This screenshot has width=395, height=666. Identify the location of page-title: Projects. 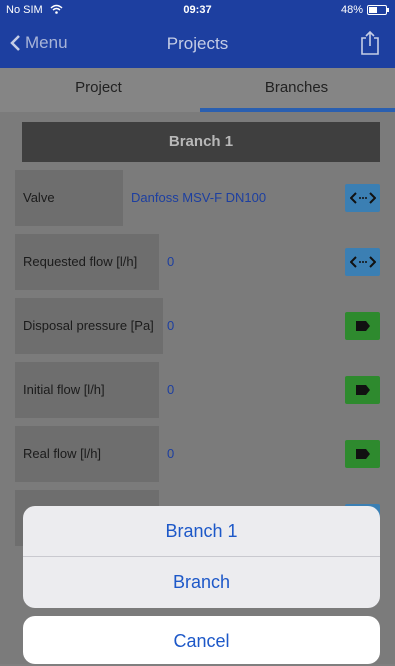
(197, 43).